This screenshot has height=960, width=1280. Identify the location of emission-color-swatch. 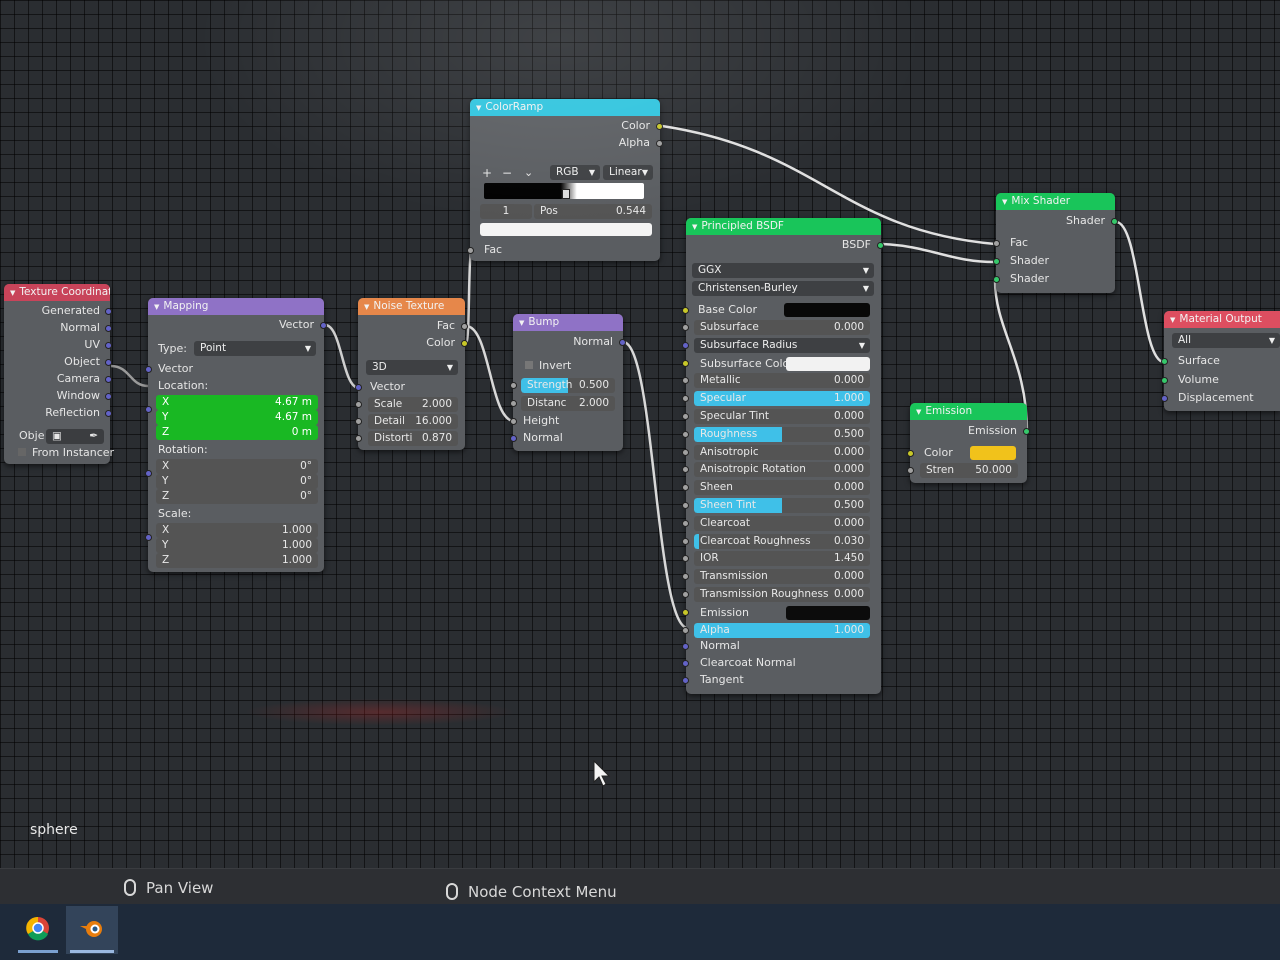
(993, 453).